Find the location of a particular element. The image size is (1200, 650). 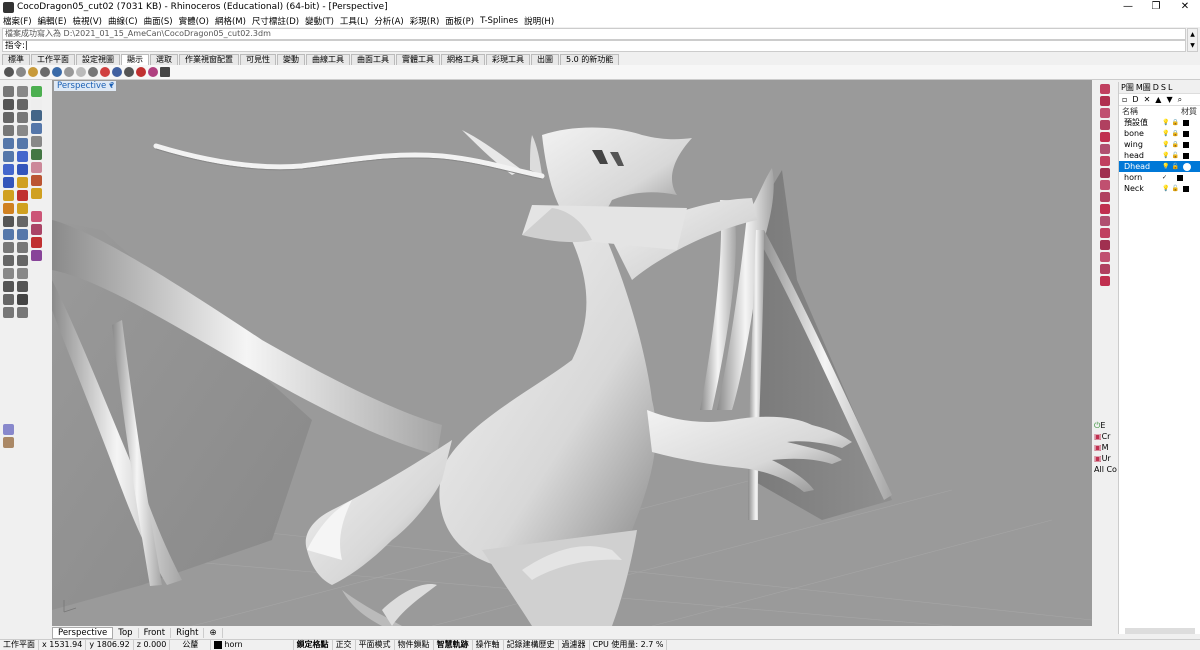

prop-row: ▣ M is located at coordinates (1107, 447).